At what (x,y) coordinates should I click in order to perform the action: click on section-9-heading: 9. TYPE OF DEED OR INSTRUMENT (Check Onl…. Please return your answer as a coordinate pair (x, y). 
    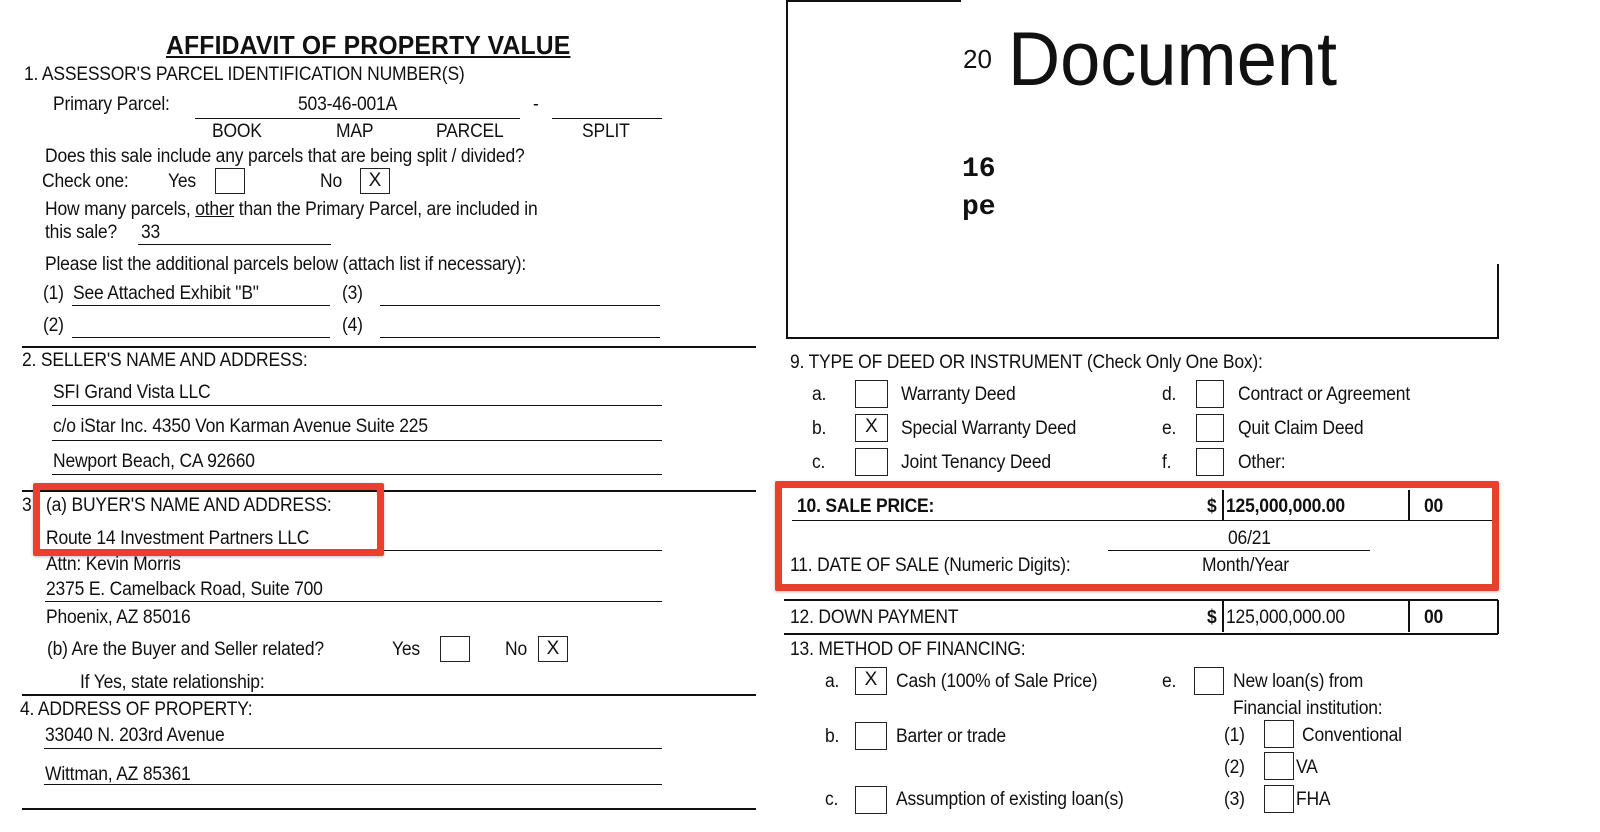
    Looking at the image, I should click on (1026, 362).